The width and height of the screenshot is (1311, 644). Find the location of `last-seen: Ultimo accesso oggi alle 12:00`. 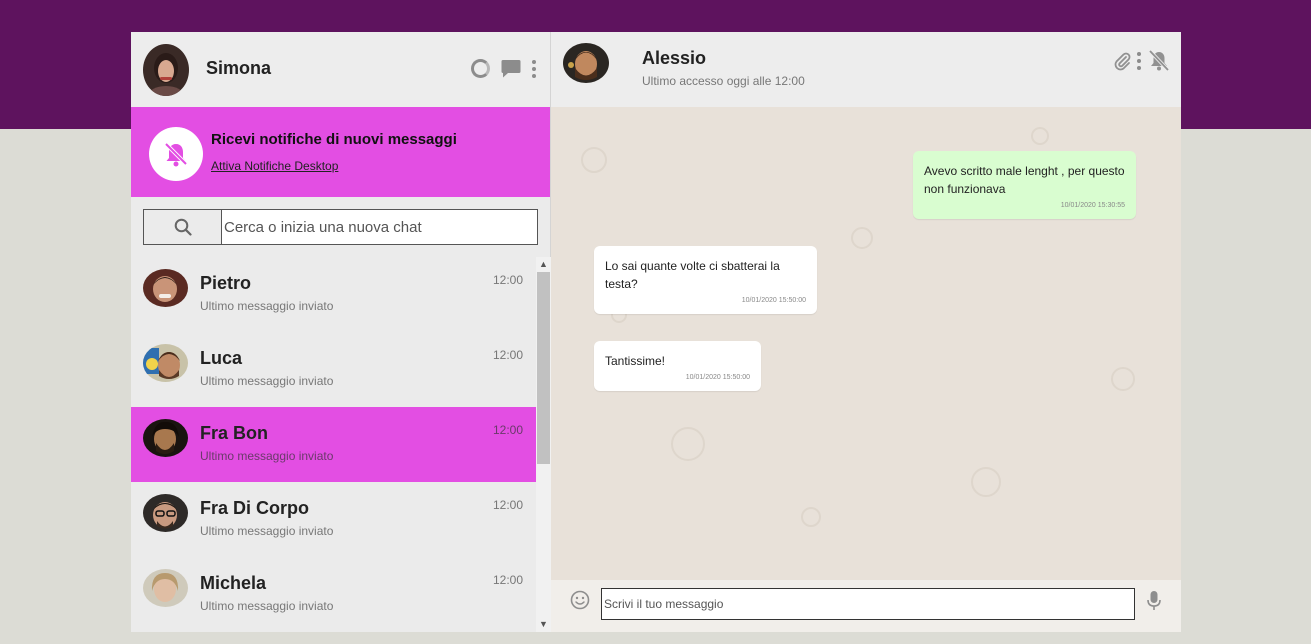

last-seen: Ultimo accesso oggi alle 12:00 is located at coordinates (723, 81).